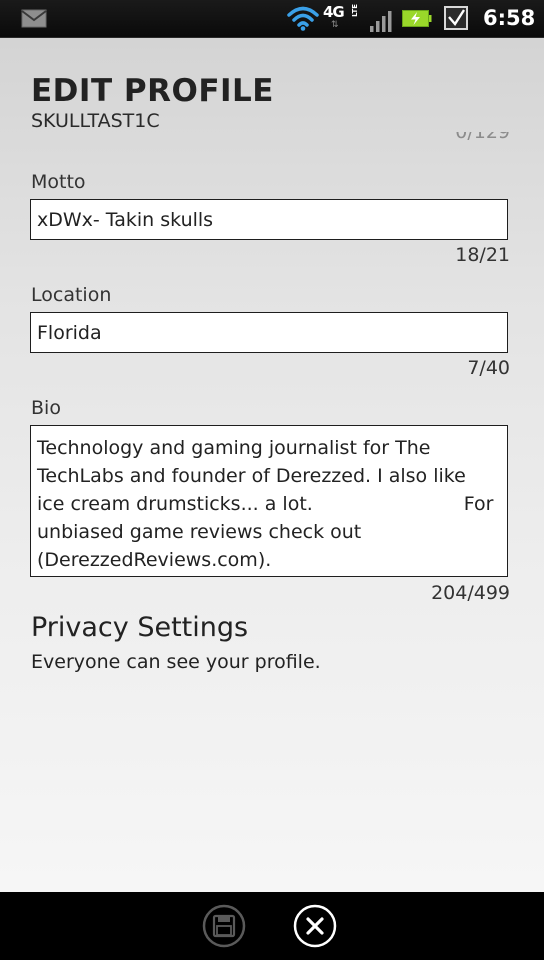  I want to click on clipped-character-counter: 0/129, so click(482, 138).